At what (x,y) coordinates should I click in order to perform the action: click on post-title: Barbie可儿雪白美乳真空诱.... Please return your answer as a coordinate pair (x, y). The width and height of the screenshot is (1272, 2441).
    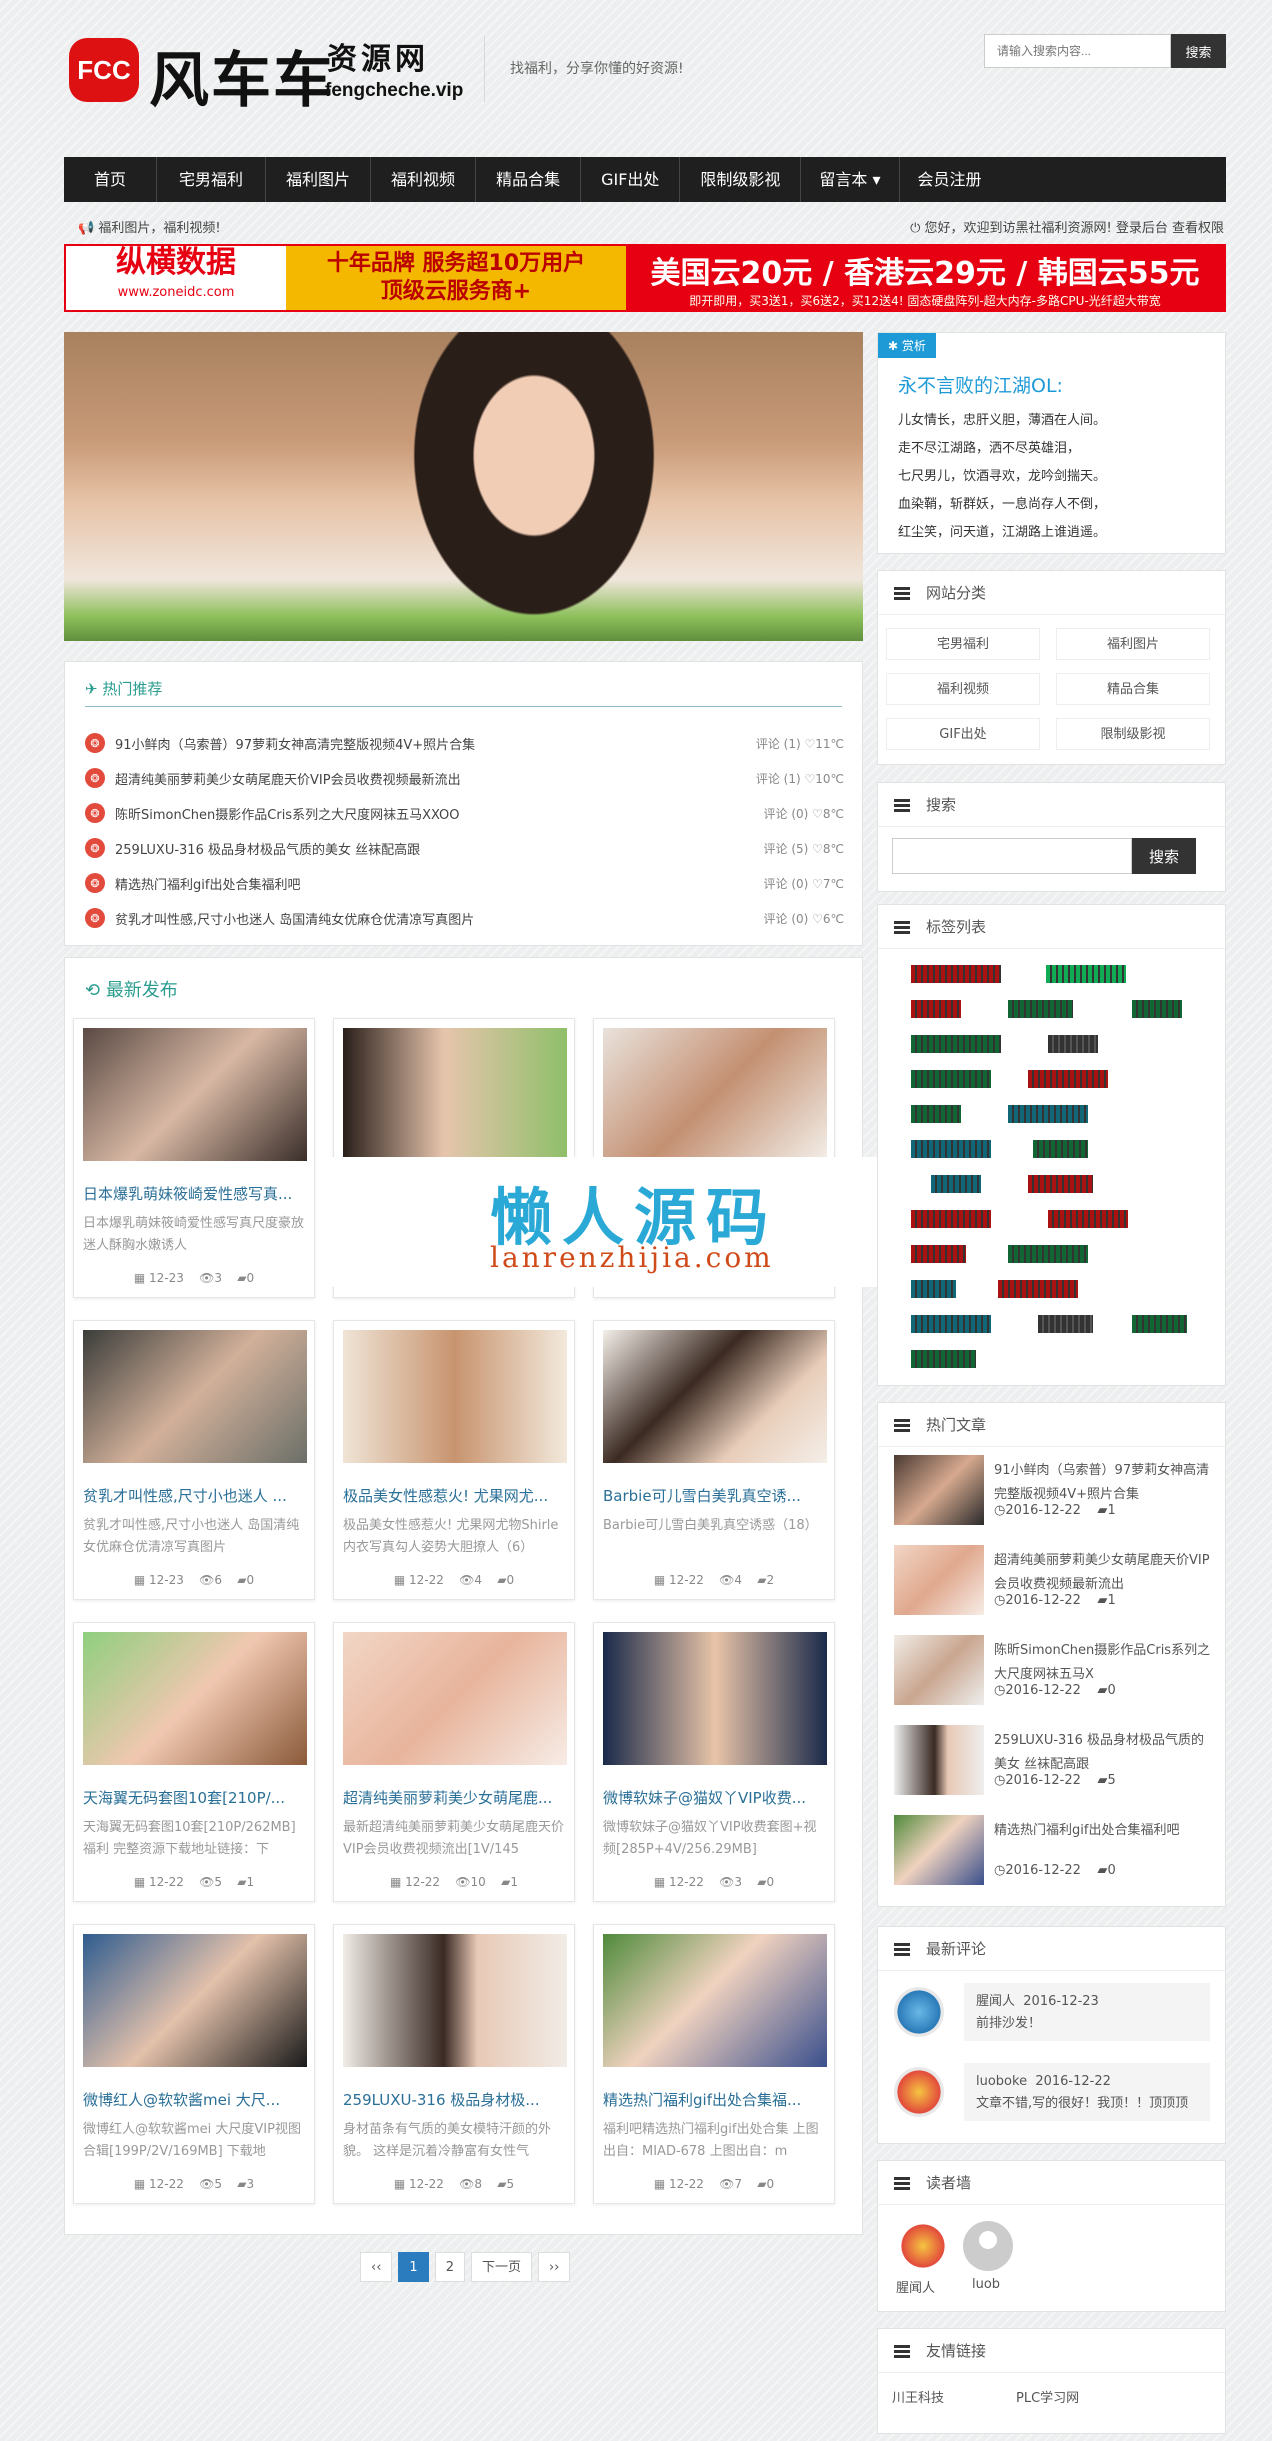
    Looking at the image, I should click on (715, 1495).